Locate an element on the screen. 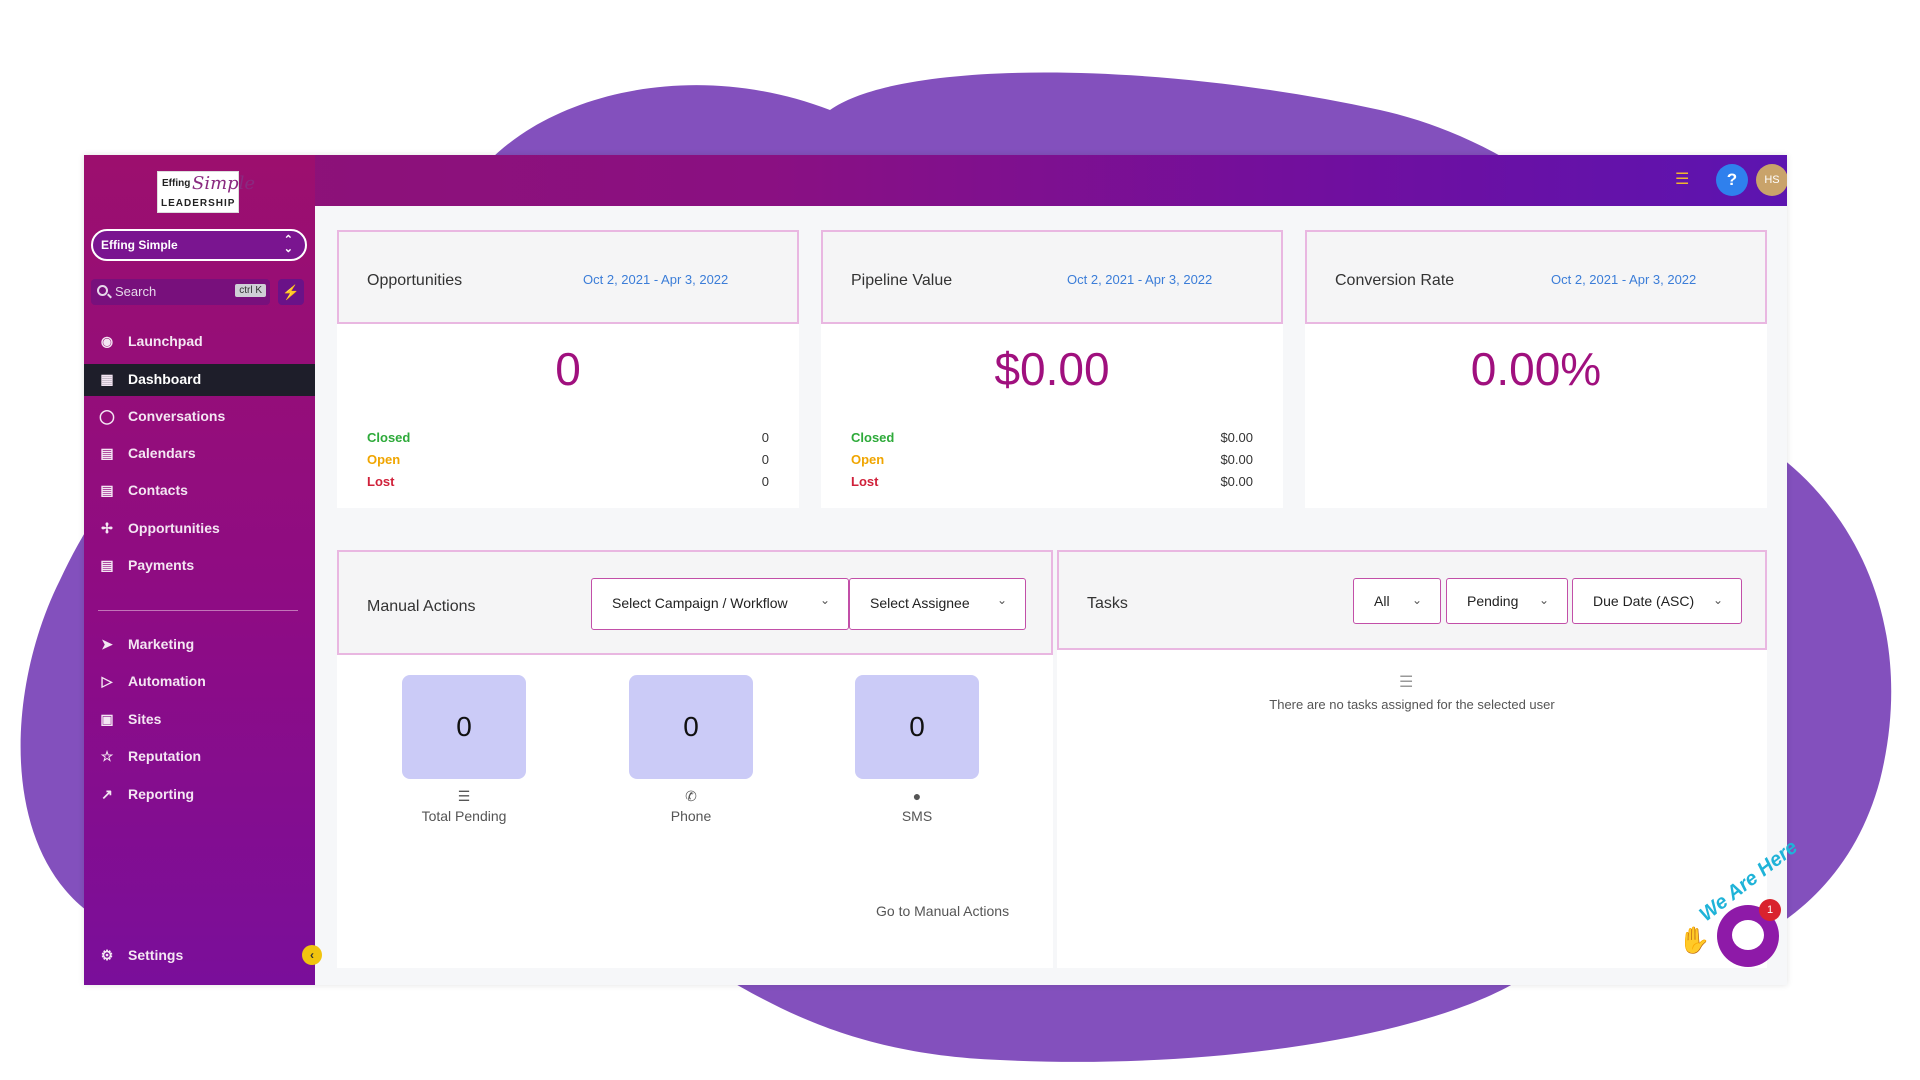  total-pending-tile: 0 is located at coordinates (464, 727).